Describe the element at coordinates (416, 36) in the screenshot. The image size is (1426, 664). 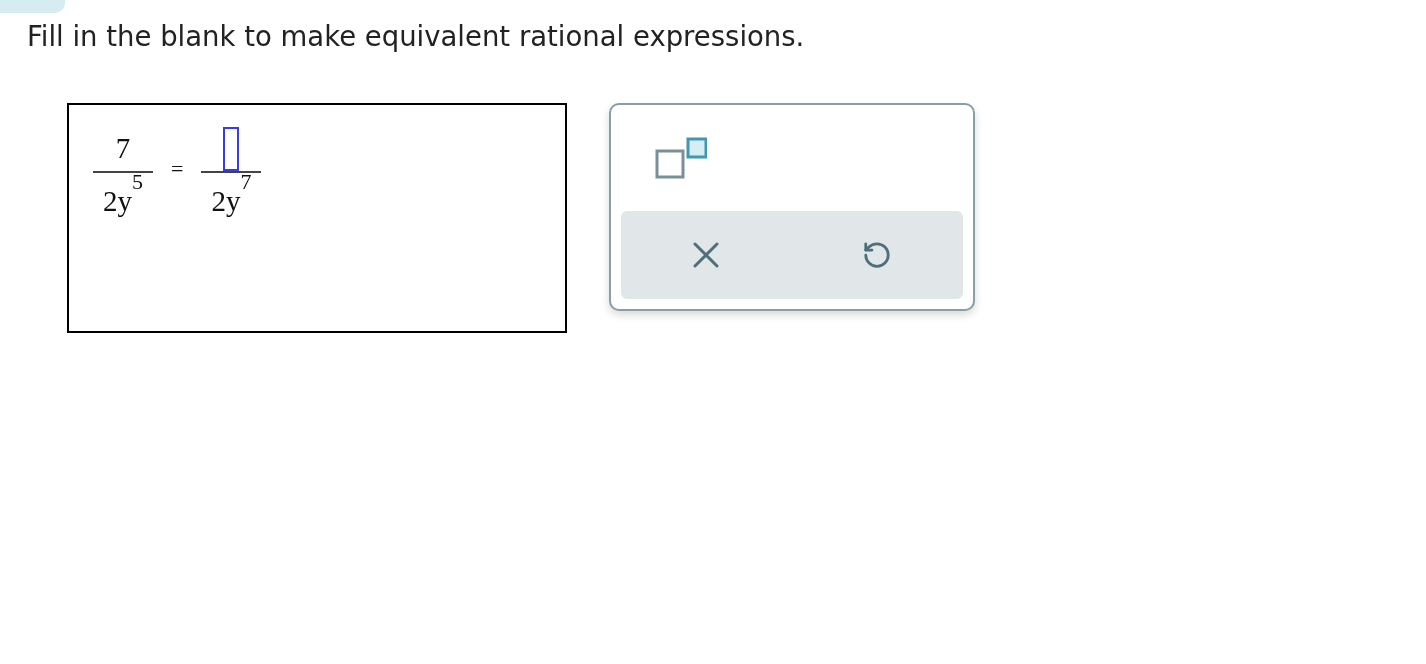
I see `question-prompt: Fill in the blank to make equivalent rational expressions.` at that location.